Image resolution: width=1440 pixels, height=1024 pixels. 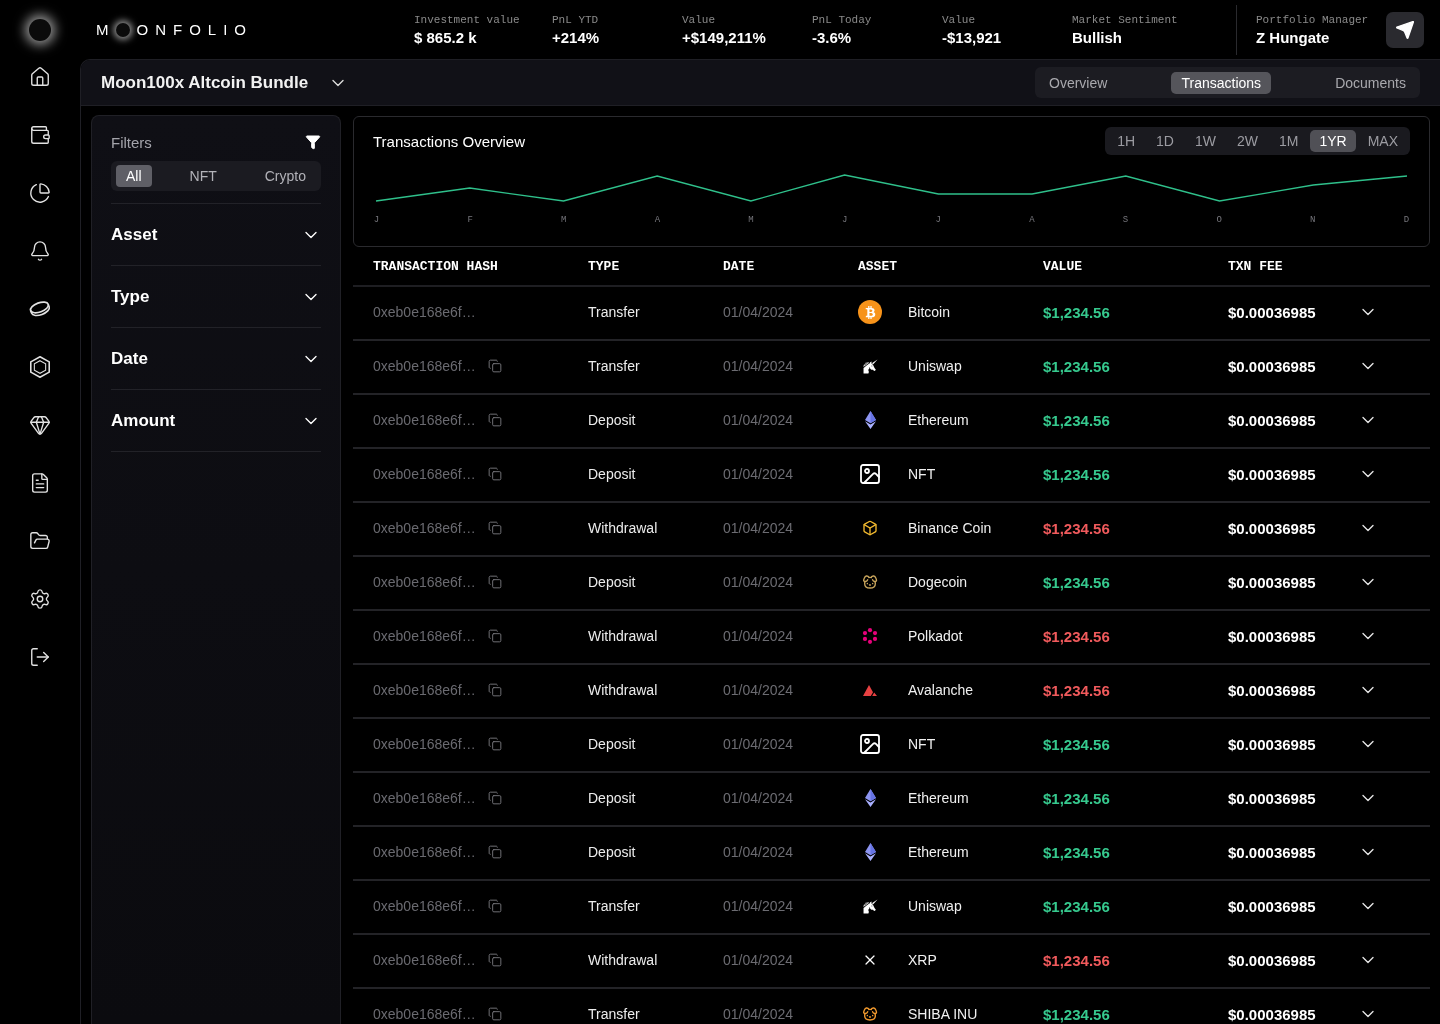 What do you see at coordinates (1205, 141) in the screenshot?
I see `range-tab: 1W` at bounding box center [1205, 141].